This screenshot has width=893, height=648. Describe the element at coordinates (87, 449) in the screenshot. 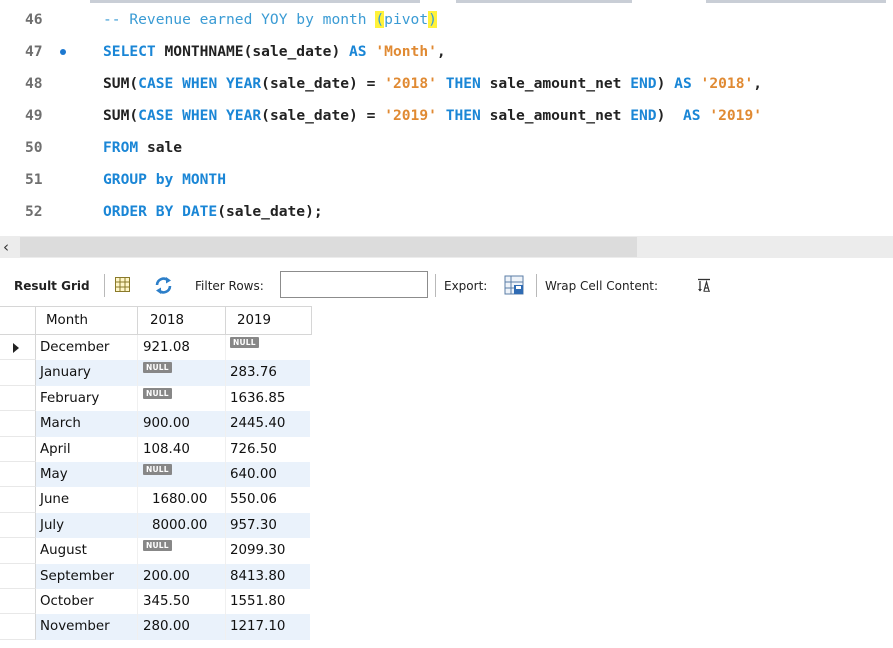

I see `cell-month: April` at that location.